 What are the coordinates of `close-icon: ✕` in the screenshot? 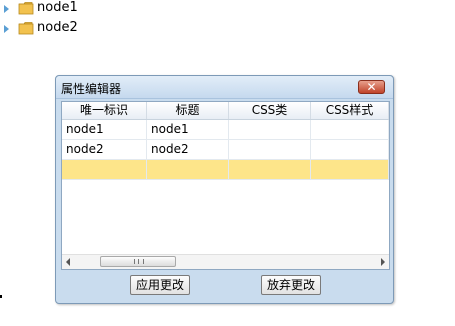 It's located at (371, 87).